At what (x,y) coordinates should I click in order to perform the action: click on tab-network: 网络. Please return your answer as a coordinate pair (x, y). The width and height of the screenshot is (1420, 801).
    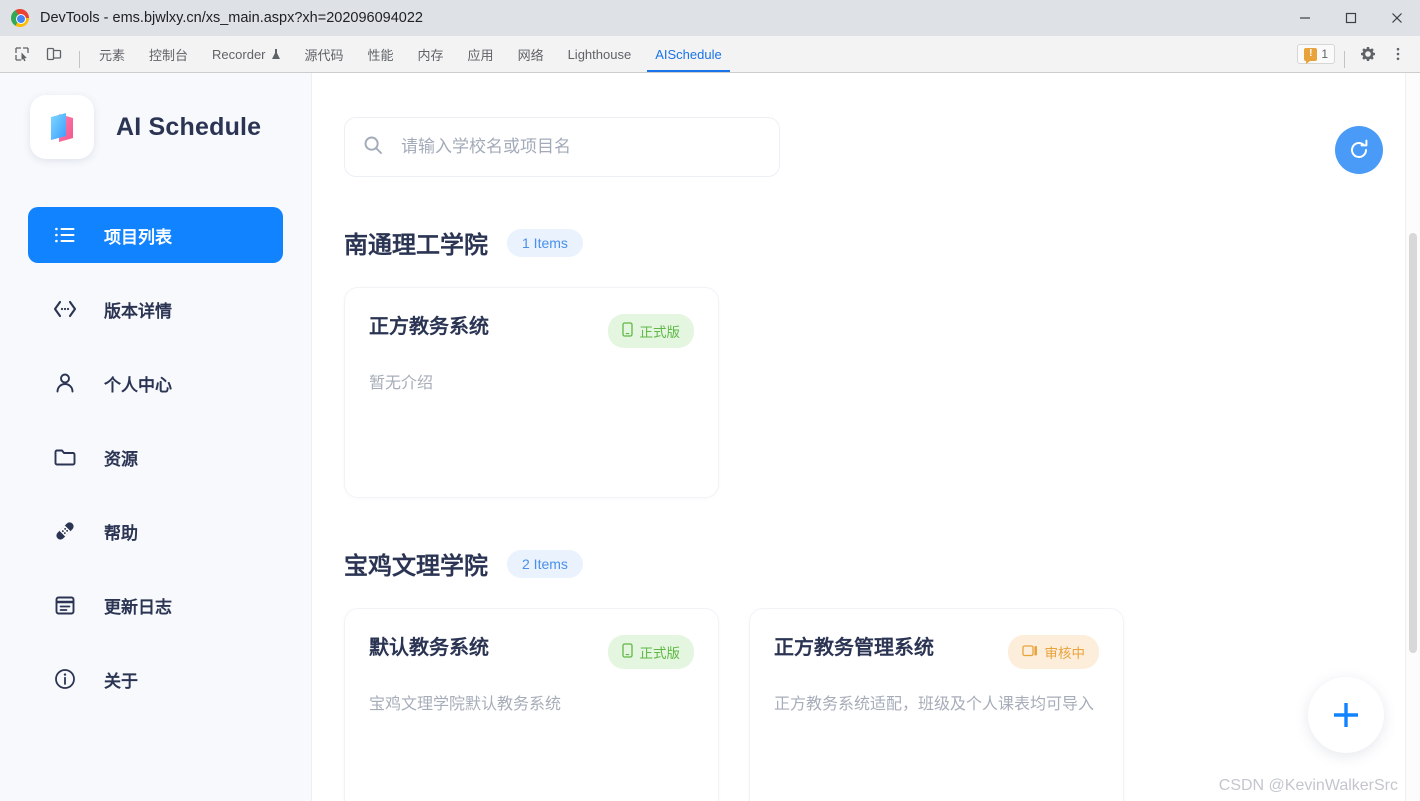
    Looking at the image, I should click on (531, 54).